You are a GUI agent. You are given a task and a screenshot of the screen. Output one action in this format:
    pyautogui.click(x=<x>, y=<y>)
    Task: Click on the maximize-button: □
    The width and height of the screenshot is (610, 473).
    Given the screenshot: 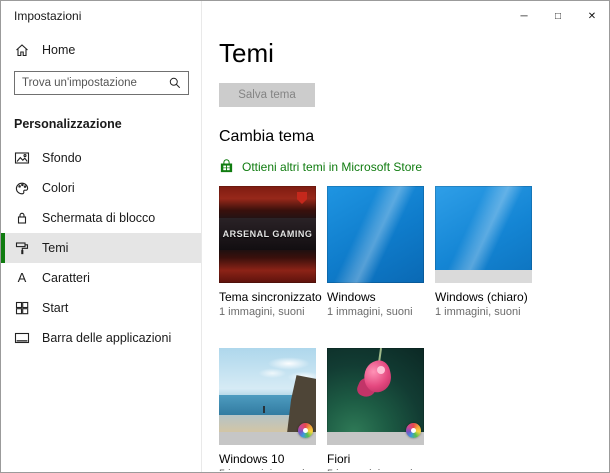 What is the action you would take?
    pyautogui.click(x=558, y=16)
    